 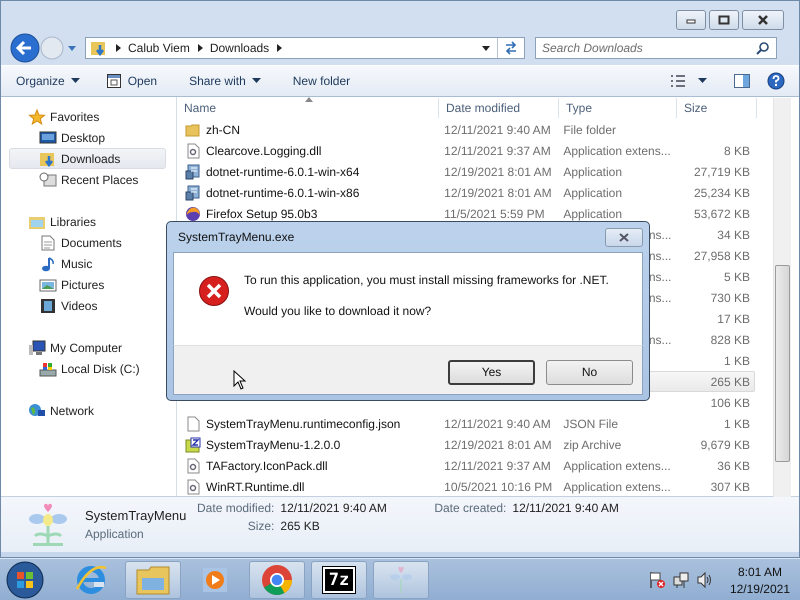 I want to click on file-row: dotnet-runtime-6.0.1-win-x64 12/19/2021 8:01 AM Application 27,719 KB, so click(x=466, y=171).